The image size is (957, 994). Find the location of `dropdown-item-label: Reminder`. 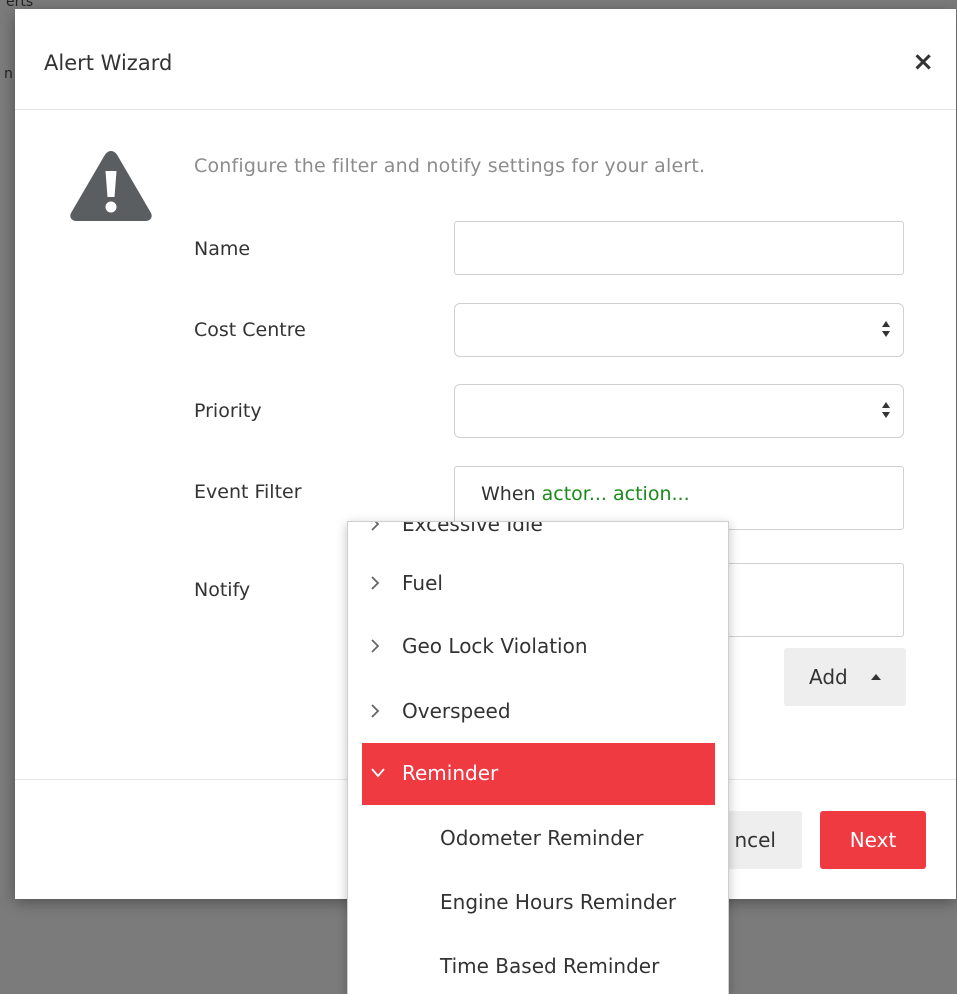

dropdown-item-label: Reminder is located at coordinates (450, 773).